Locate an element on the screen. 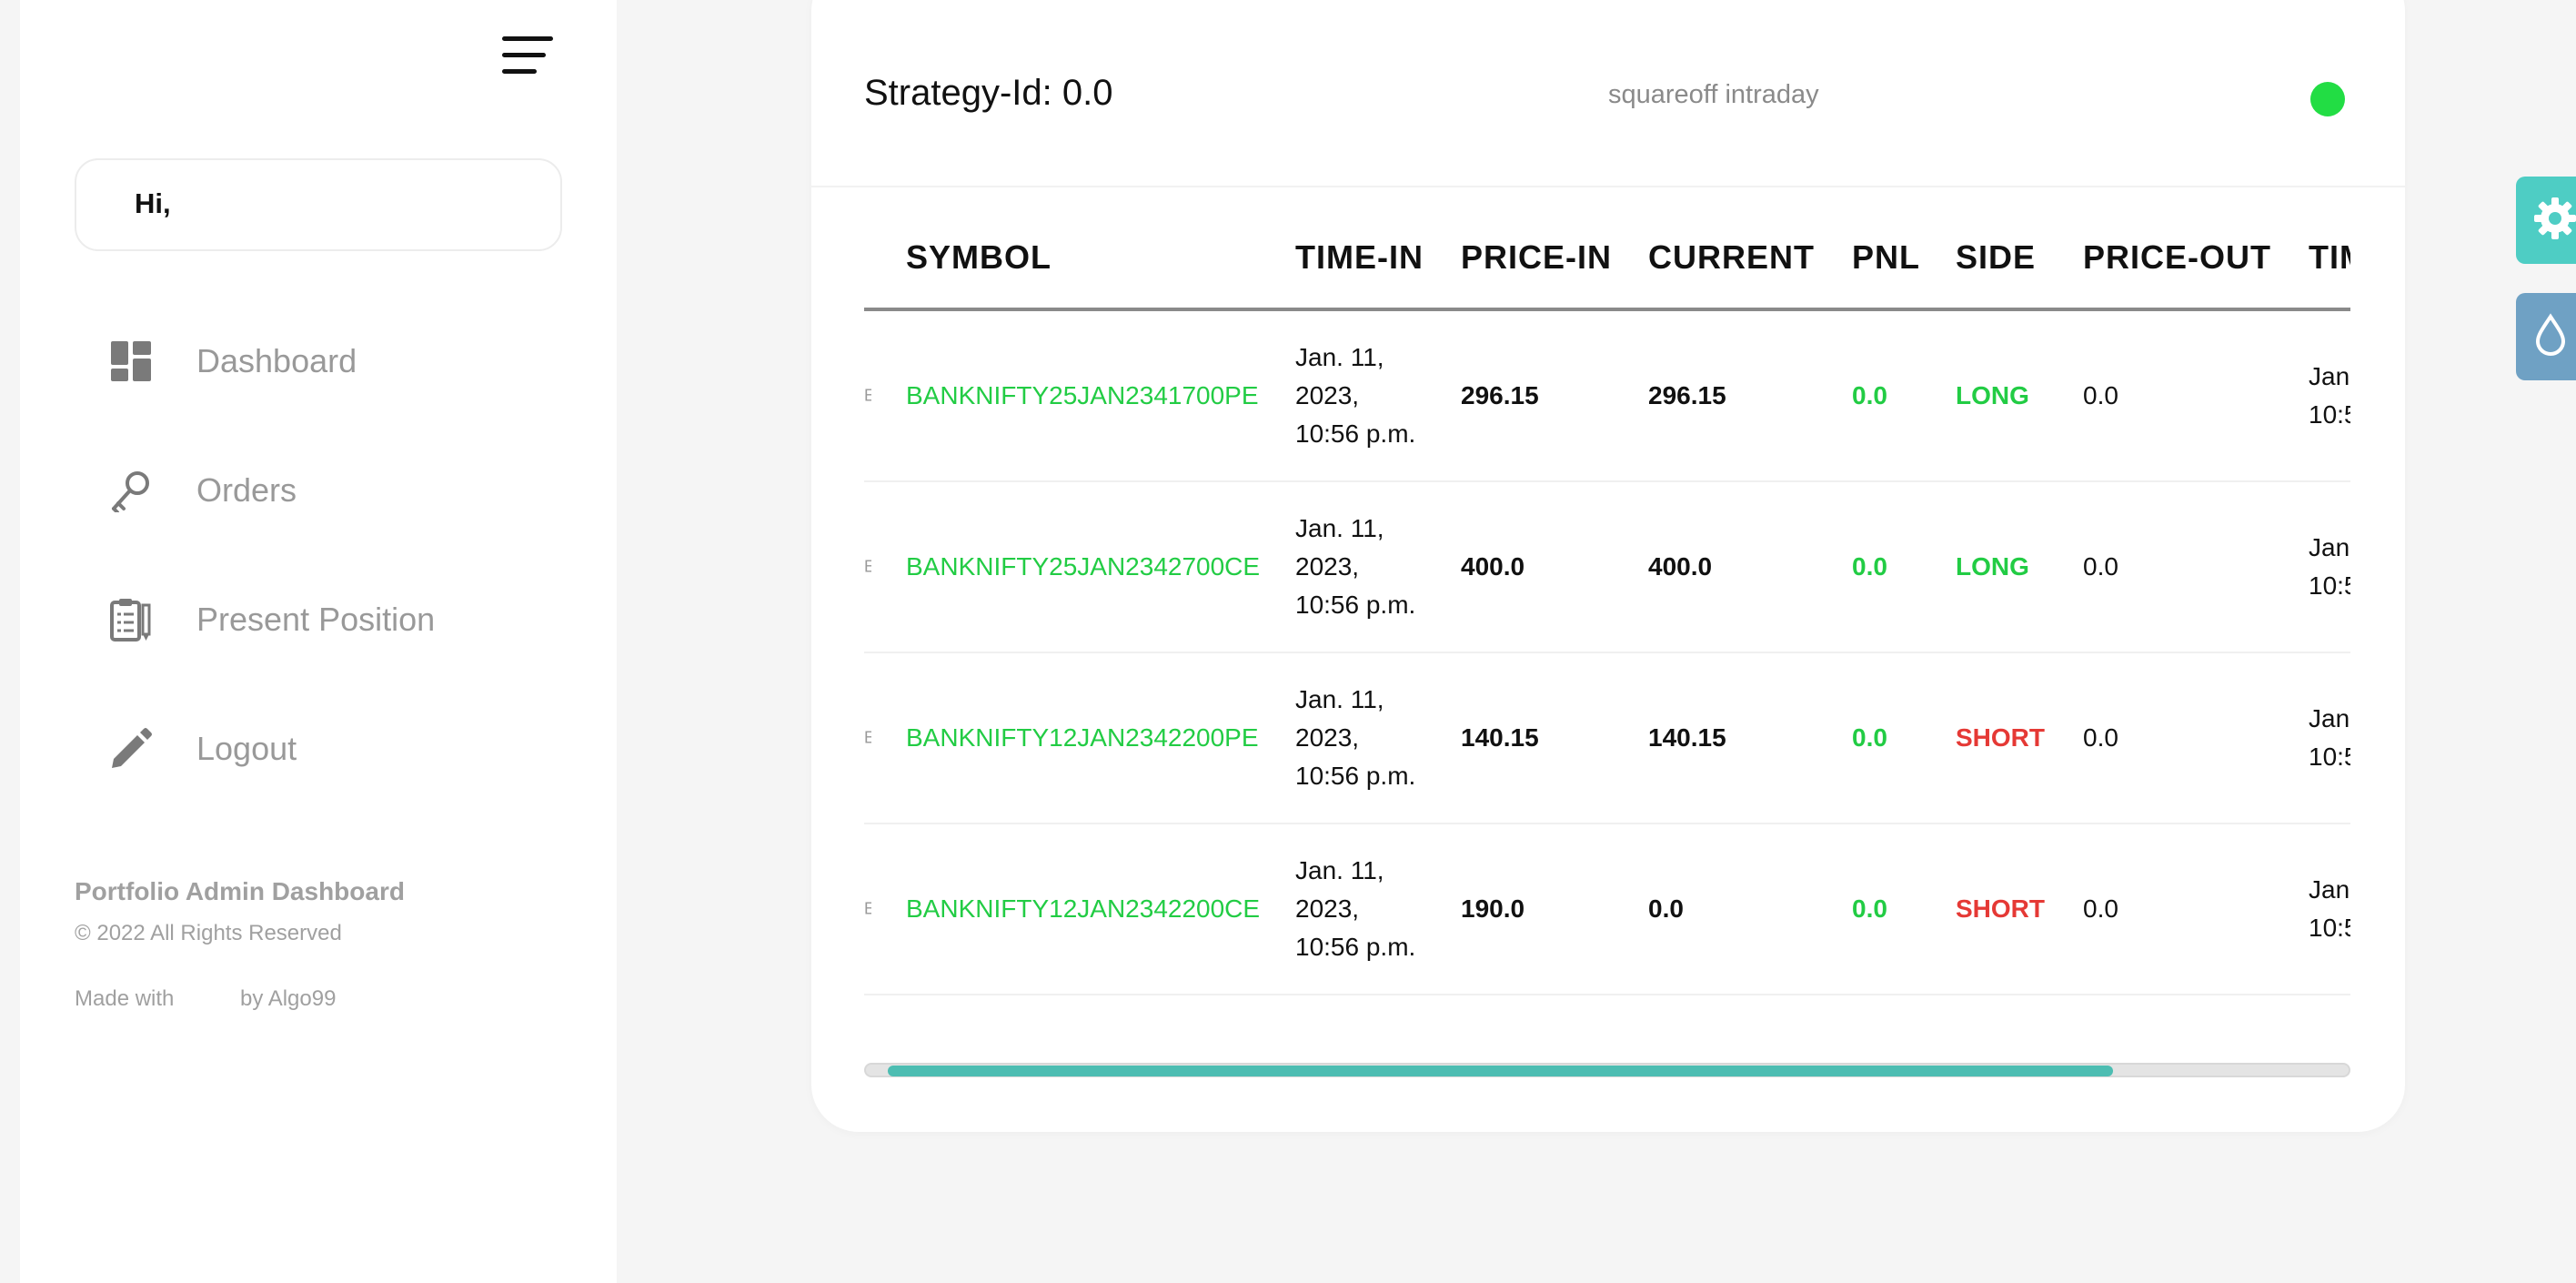 The width and height of the screenshot is (2576, 1283). column-header-price-in: PRICE-IN is located at coordinates (1536, 257).